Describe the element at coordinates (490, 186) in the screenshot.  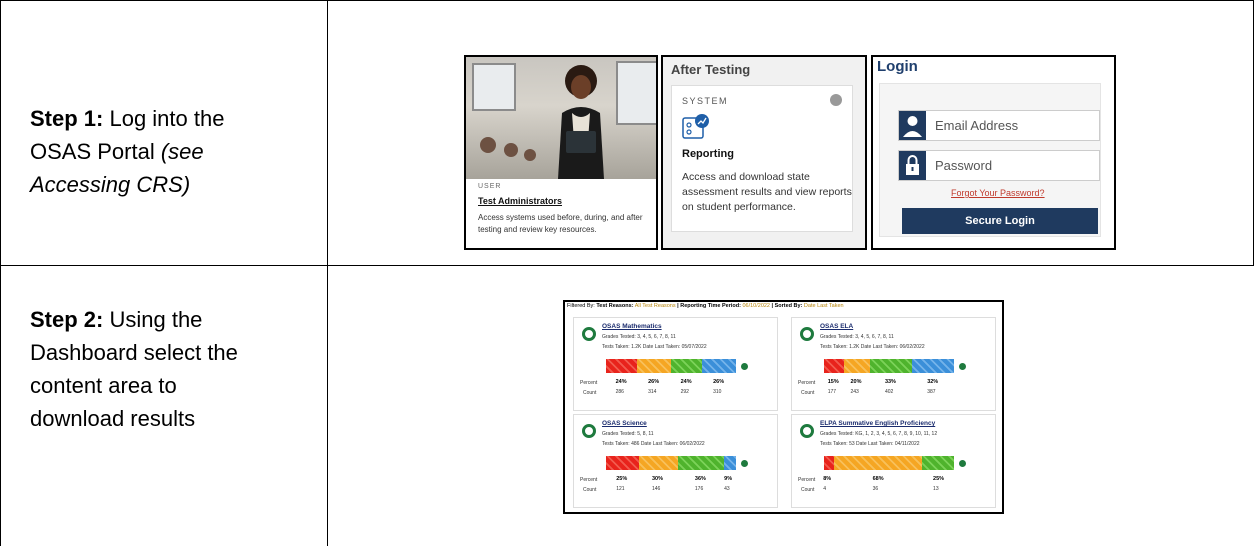
I see `user-role-label: USER` at that location.